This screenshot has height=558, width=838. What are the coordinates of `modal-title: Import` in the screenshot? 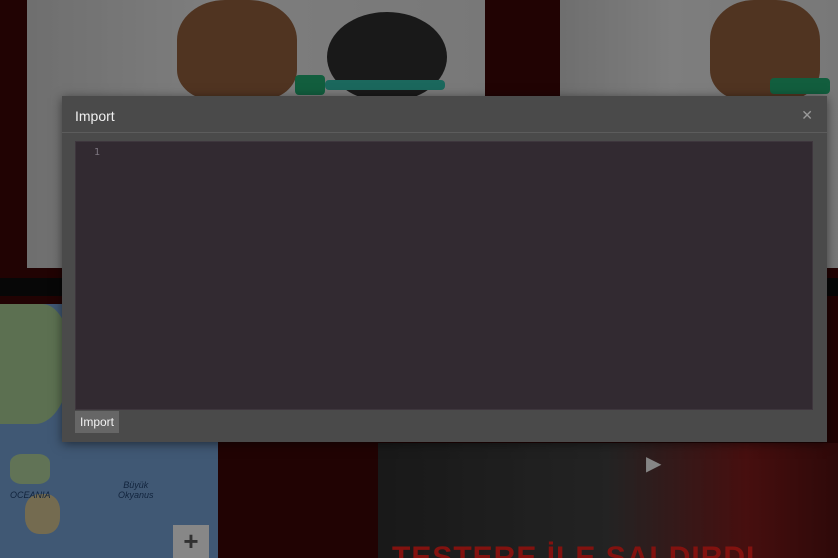 It's located at (95, 116).